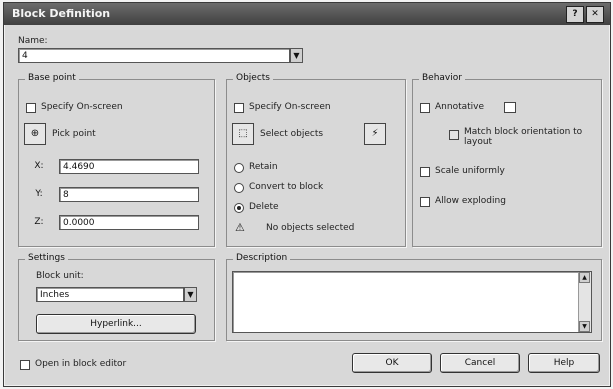 This screenshot has width=613, height=389. What do you see at coordinates (25, 365) in the screenshot?
I see `open-in-block-editor-checkbox` at bounding box center [25, 365].